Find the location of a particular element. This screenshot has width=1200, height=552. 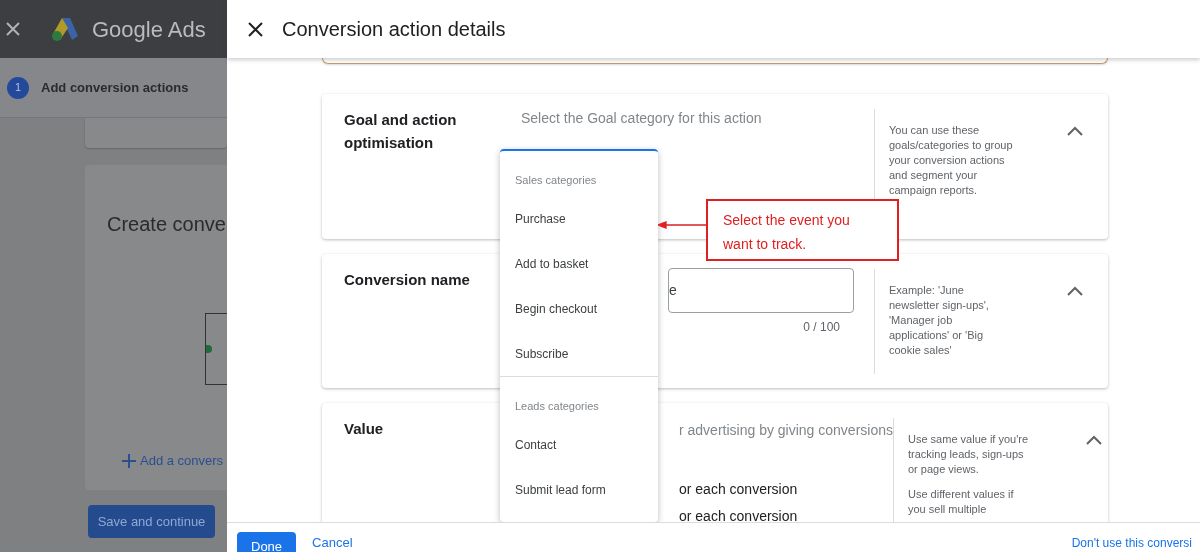

step-number: 1 is located at coordinates (18, 87).